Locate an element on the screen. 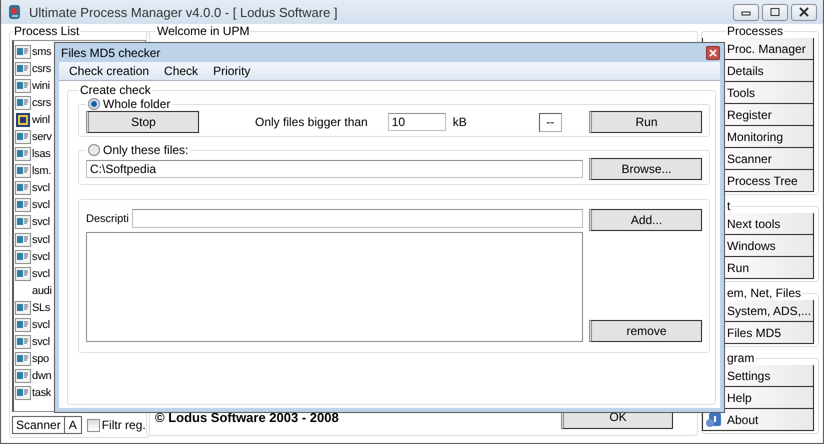 The height and width of the screenshot is (444, 824). scanner-letter: A is located at coordinates (73, 425).